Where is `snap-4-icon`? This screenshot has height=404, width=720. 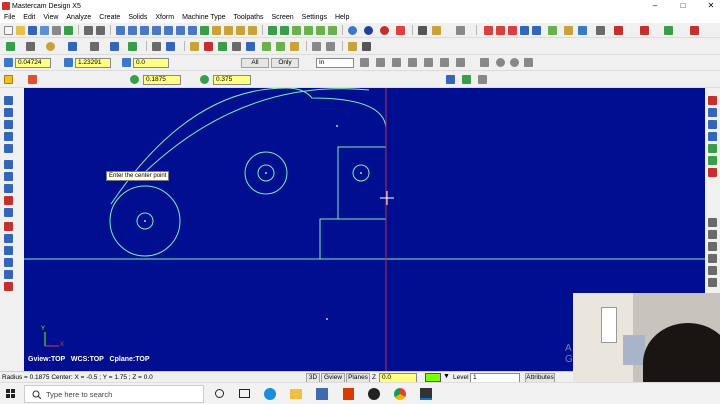
snap-4-icon is located at coordinates (712, 136).